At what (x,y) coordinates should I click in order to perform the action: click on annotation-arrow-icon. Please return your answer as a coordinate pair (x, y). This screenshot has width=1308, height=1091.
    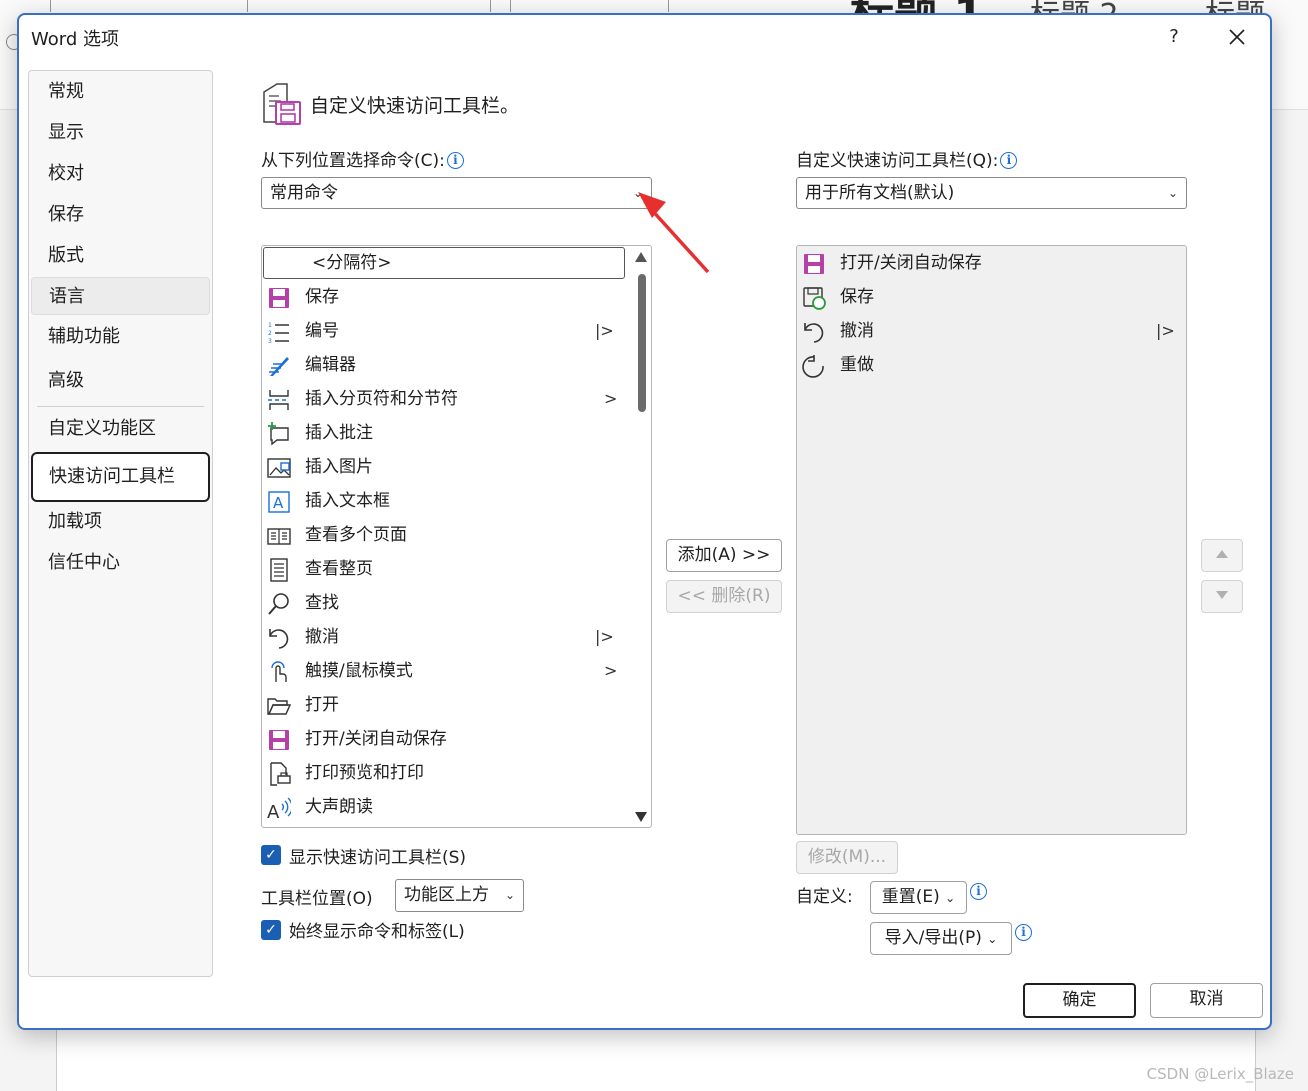
    Looking at the image, I should click on (674, 233).